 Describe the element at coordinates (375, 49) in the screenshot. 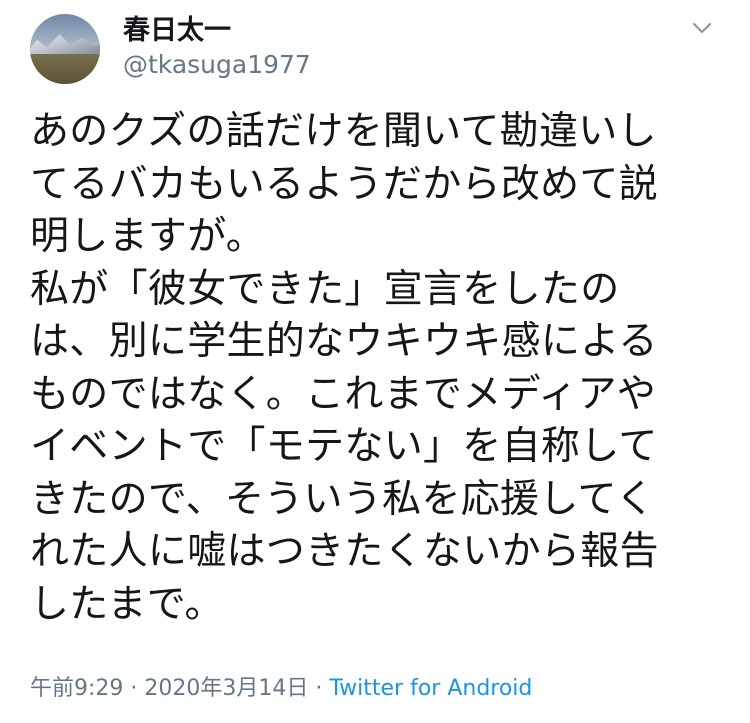

I see `tweet-header: 春日太一 @tkasuga1977` at that location.